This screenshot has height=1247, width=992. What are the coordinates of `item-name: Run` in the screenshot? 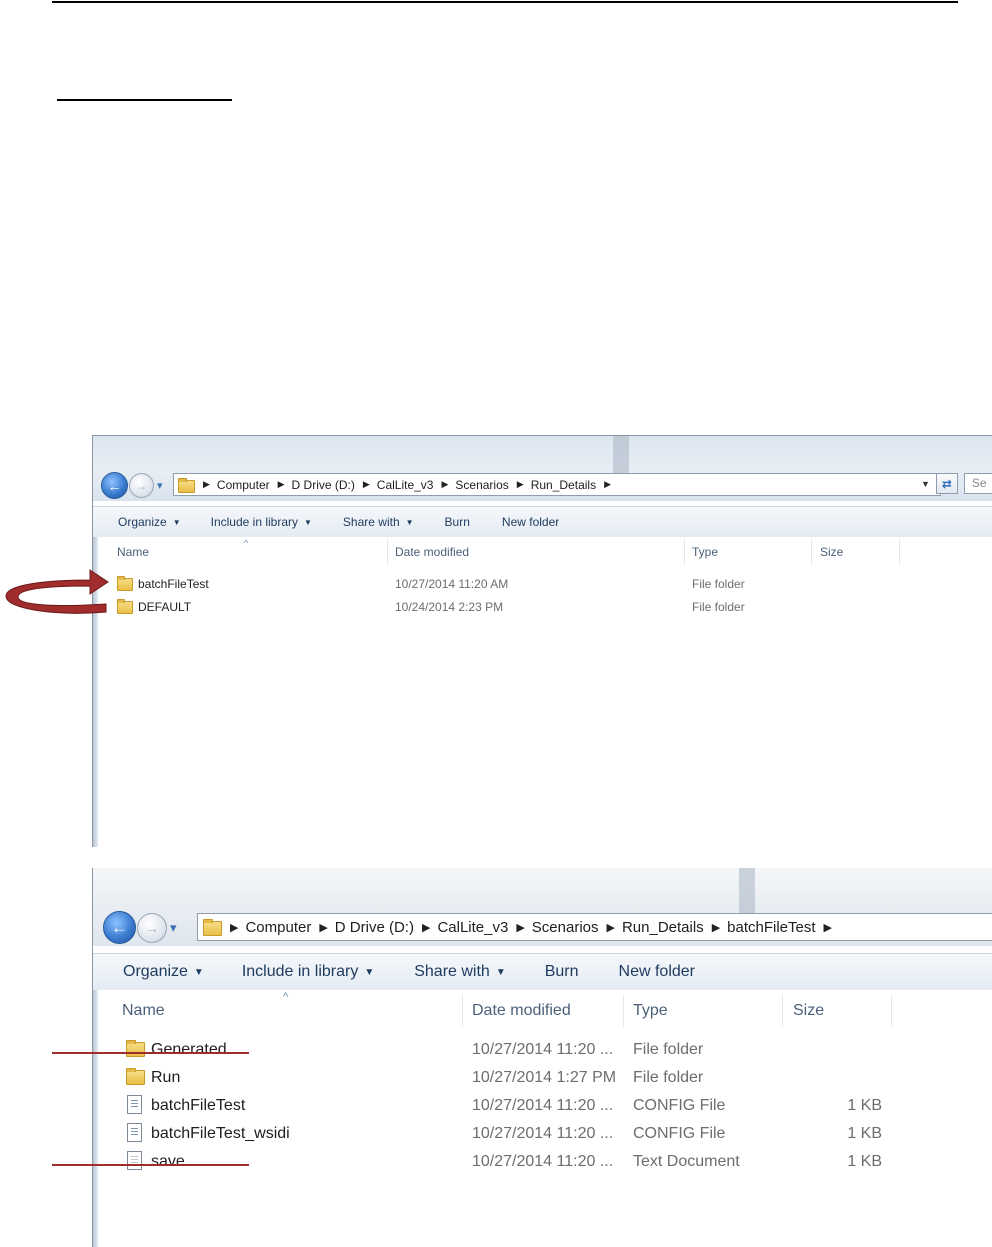 It's located at (166, 1077).